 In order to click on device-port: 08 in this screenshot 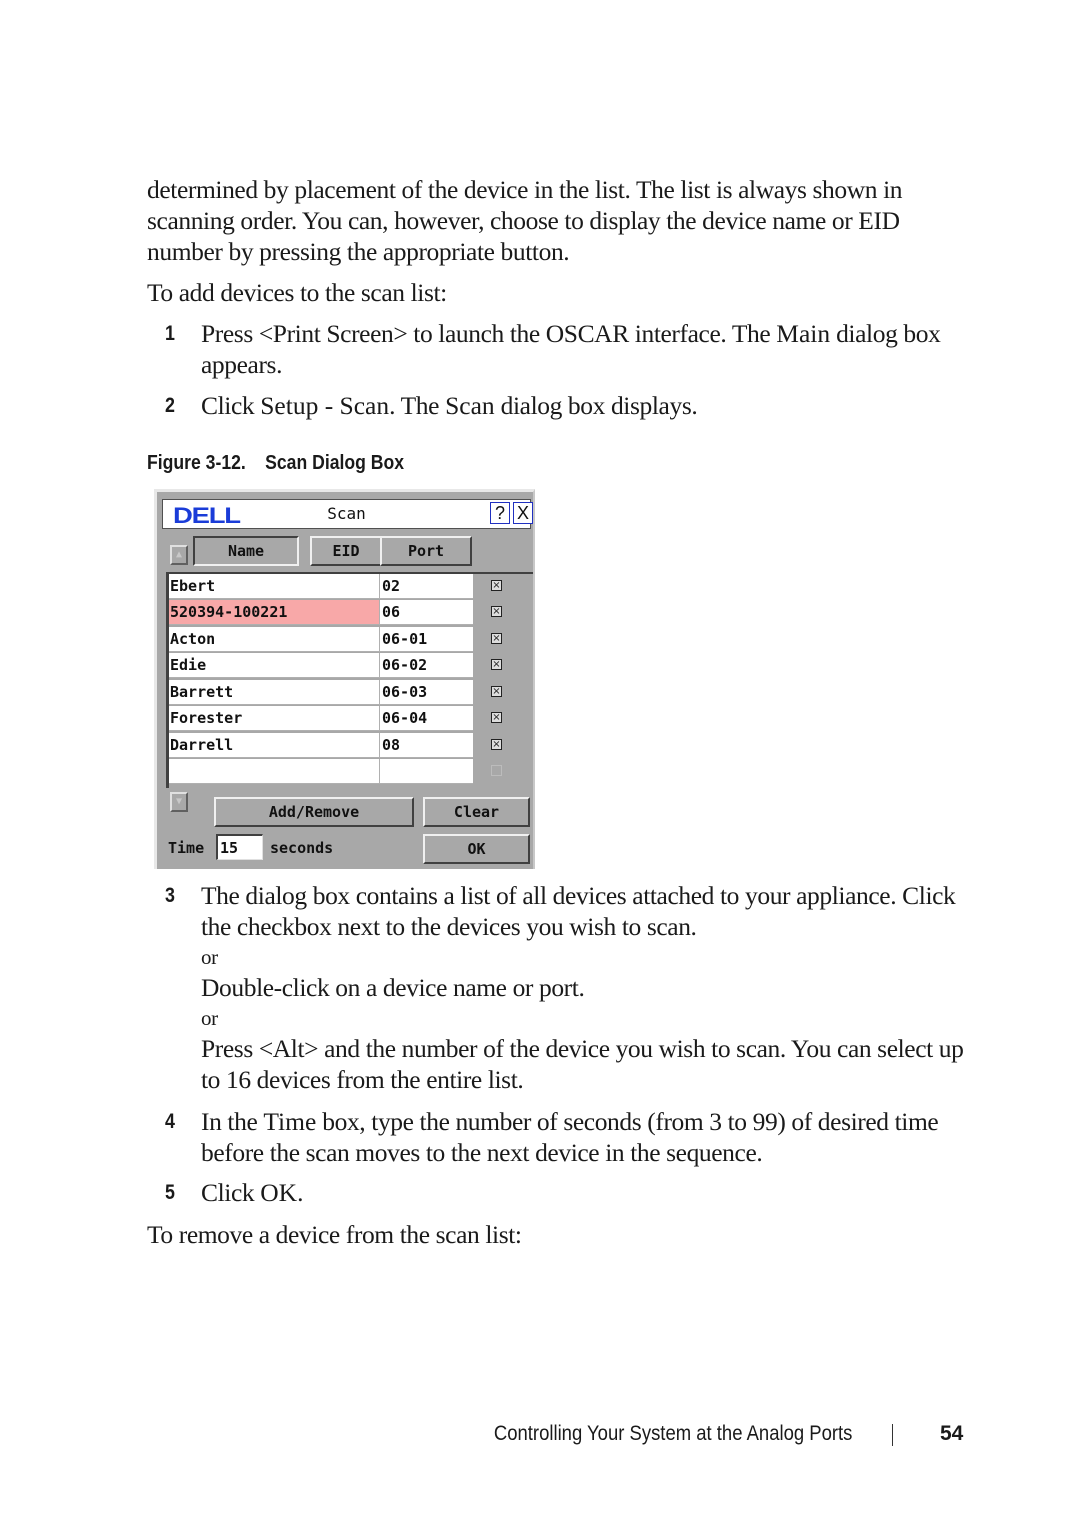, I will do `click(426, 745)`.